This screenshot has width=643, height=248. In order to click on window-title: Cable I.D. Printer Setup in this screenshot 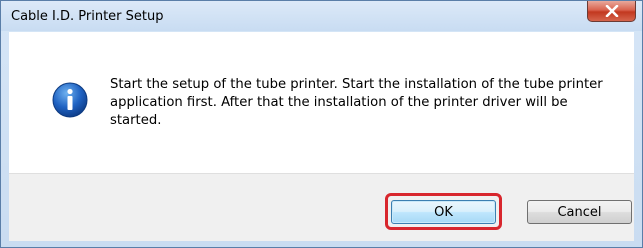, I will do `click(87, 16)`.